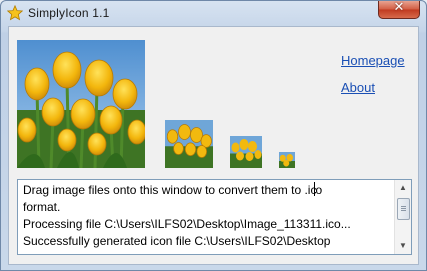 The height and width of the screenshot is (271, 427). I want to click on title-bar: SimplyIcon 1.1 ✕, so click(213, 13).